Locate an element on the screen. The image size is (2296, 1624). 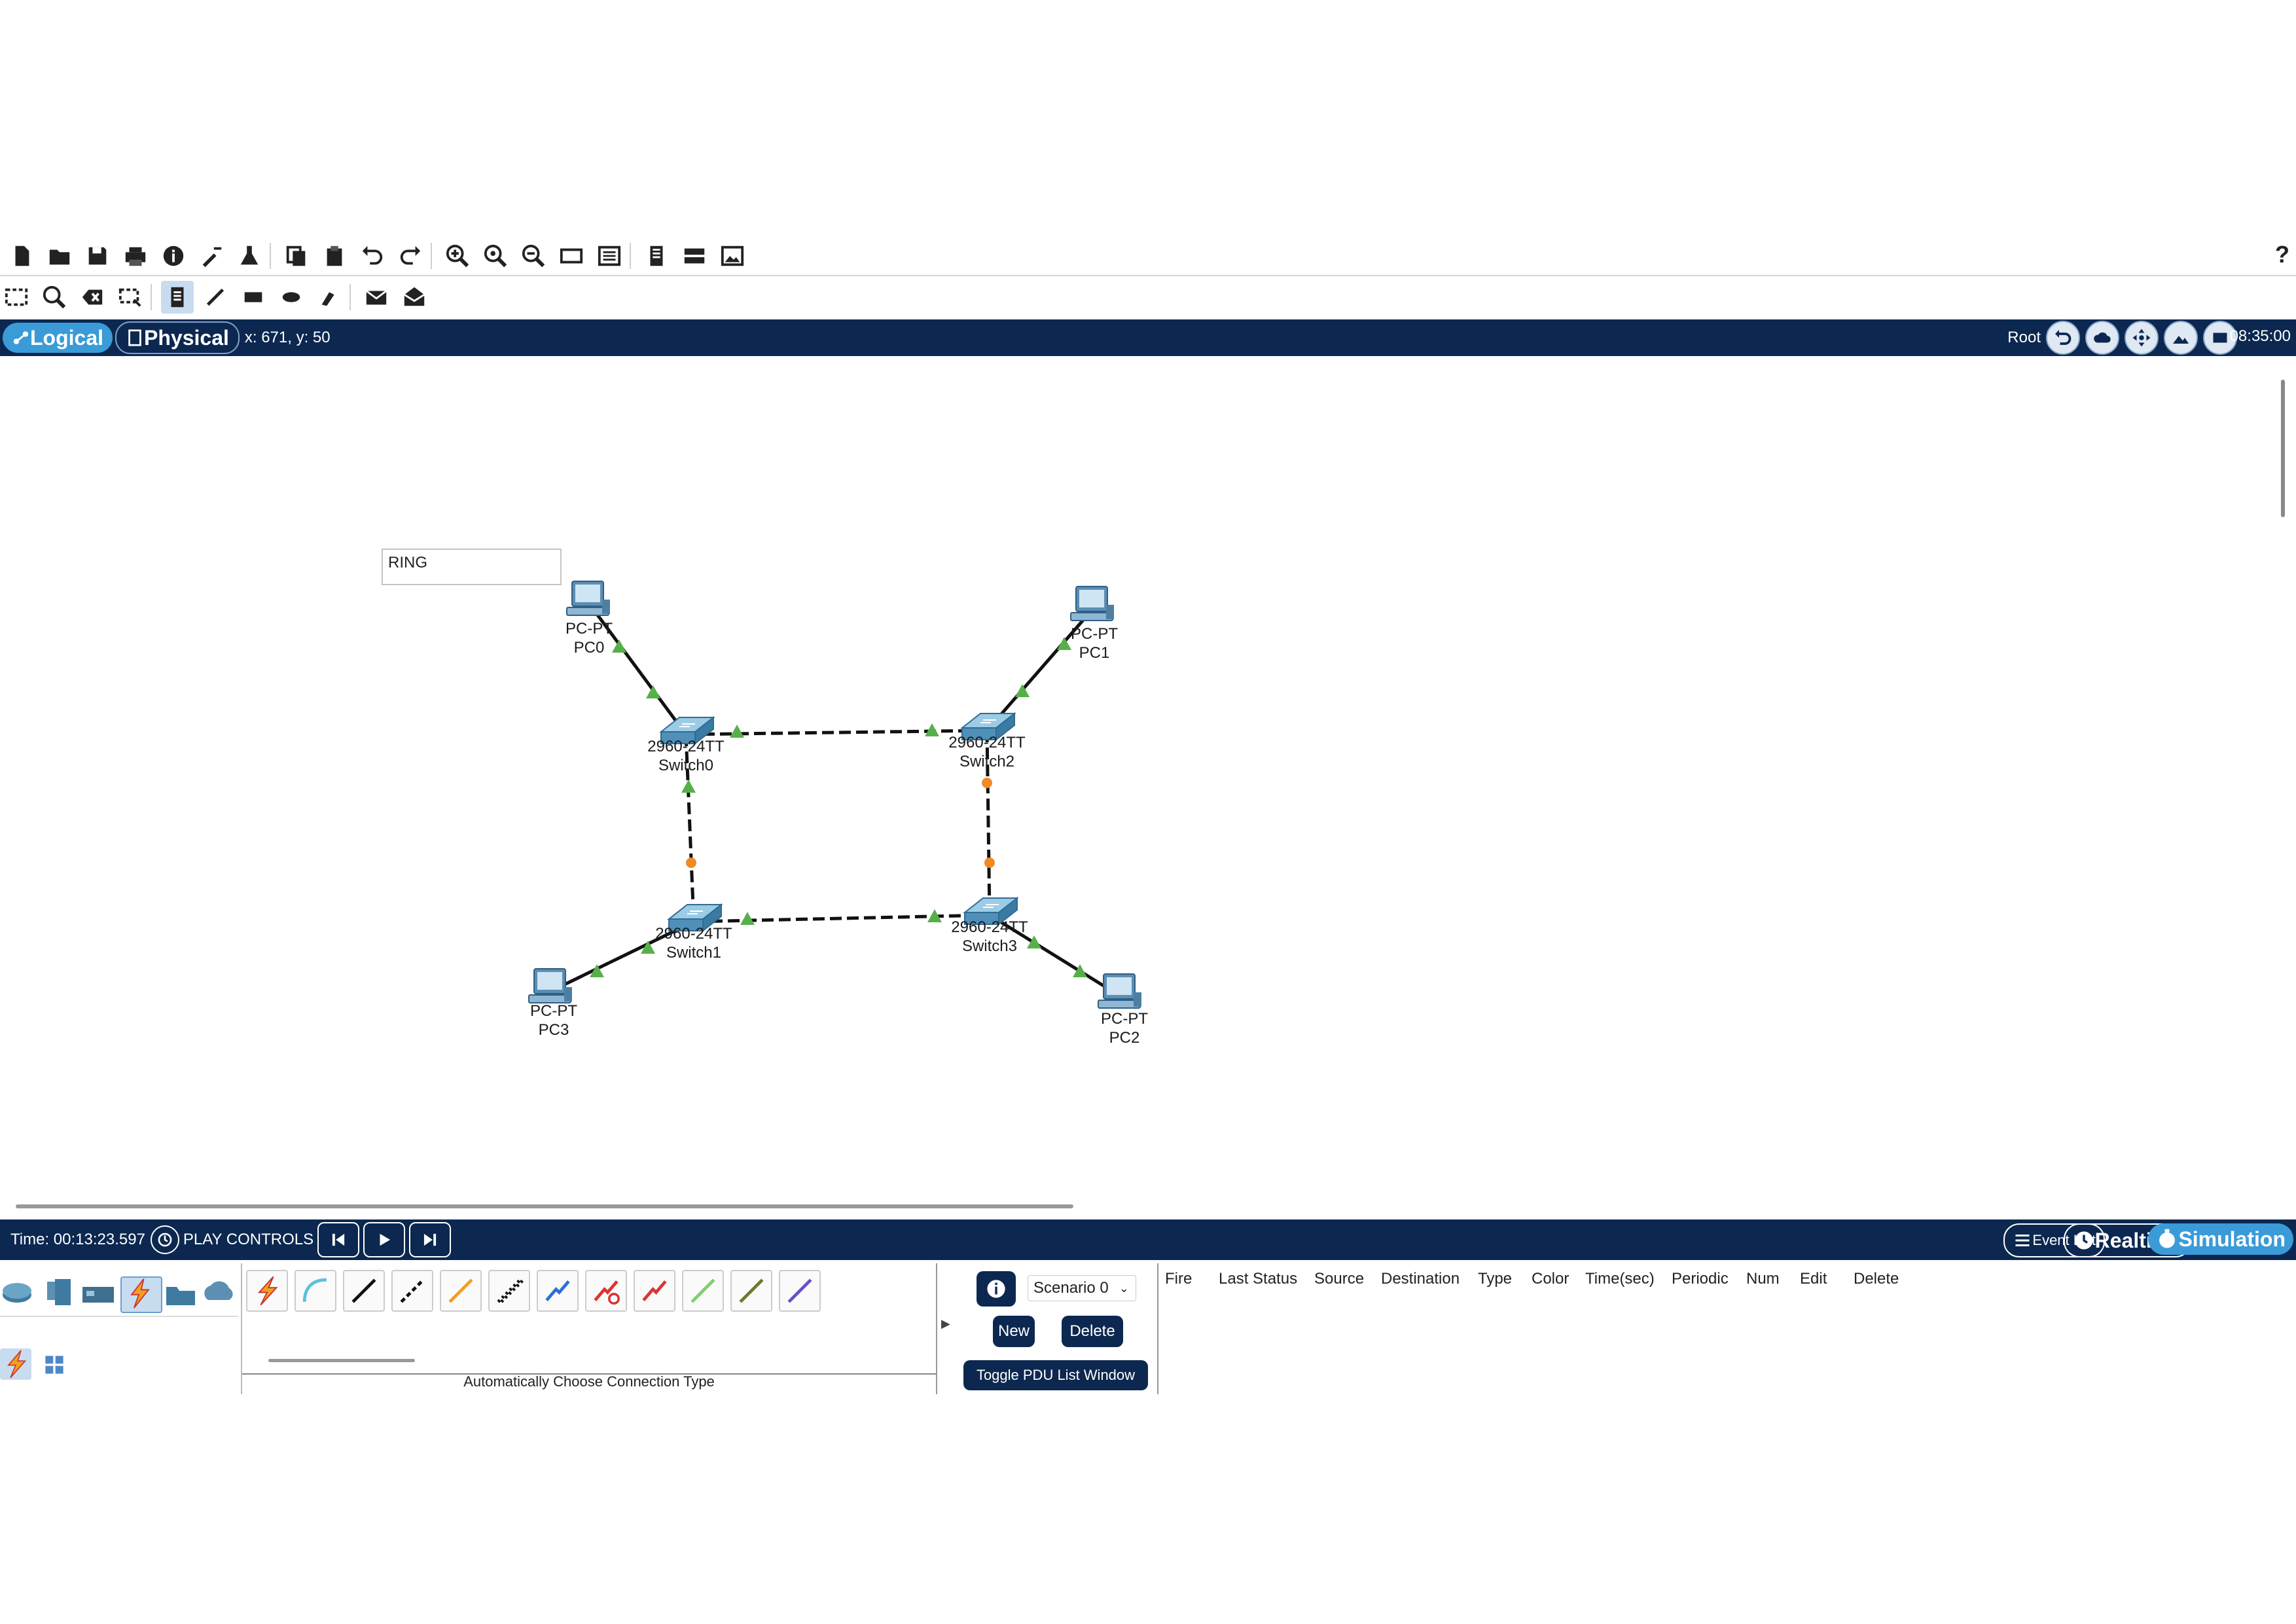
device-name-label: Switch3 is located at coordinates (989, 946).